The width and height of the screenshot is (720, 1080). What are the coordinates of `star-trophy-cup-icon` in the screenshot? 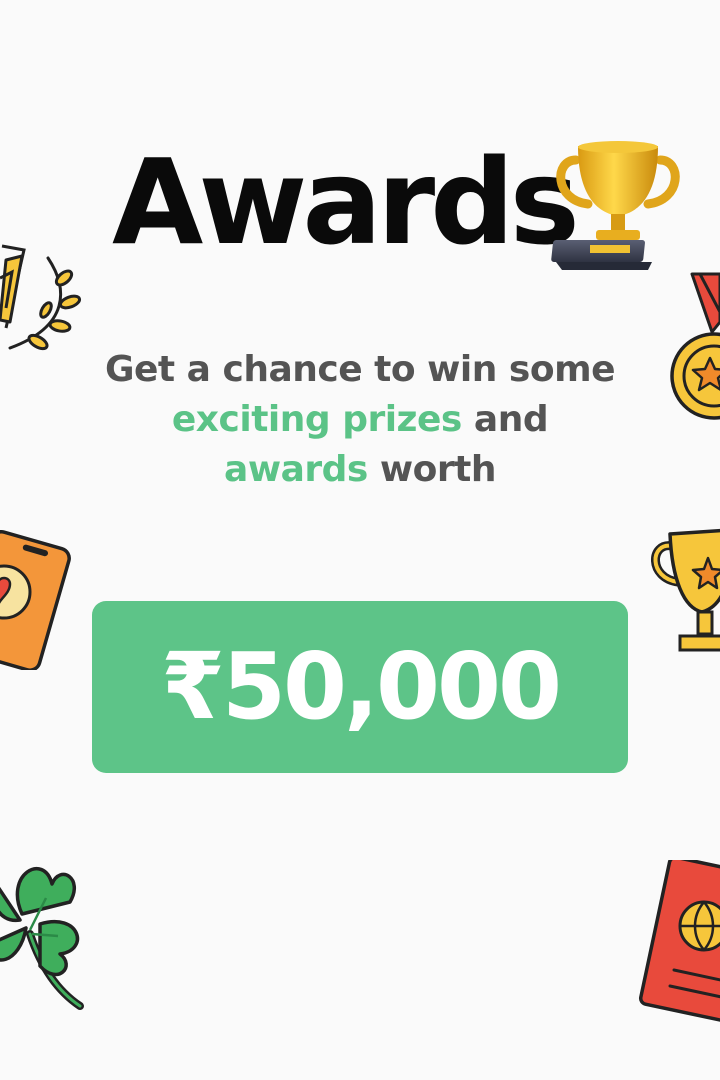 It's located at (685, 590).